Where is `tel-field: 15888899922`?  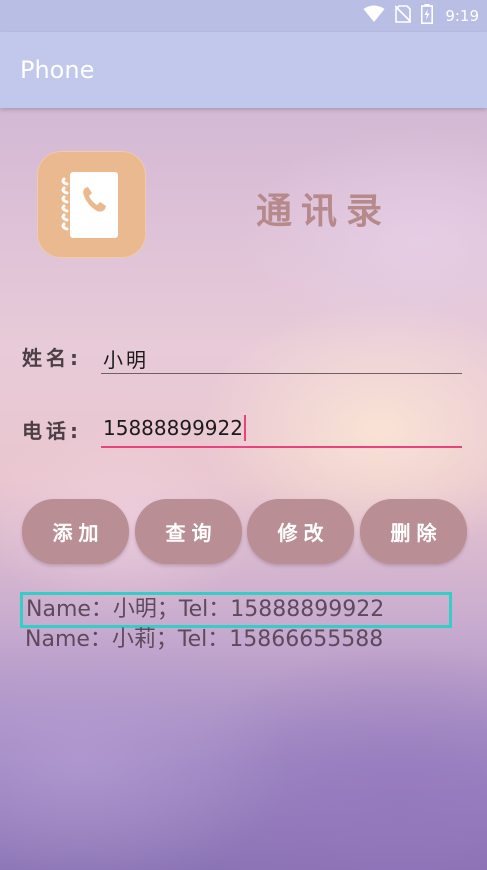 tel-field: 15888899922 is located at coordinates (281, 431).